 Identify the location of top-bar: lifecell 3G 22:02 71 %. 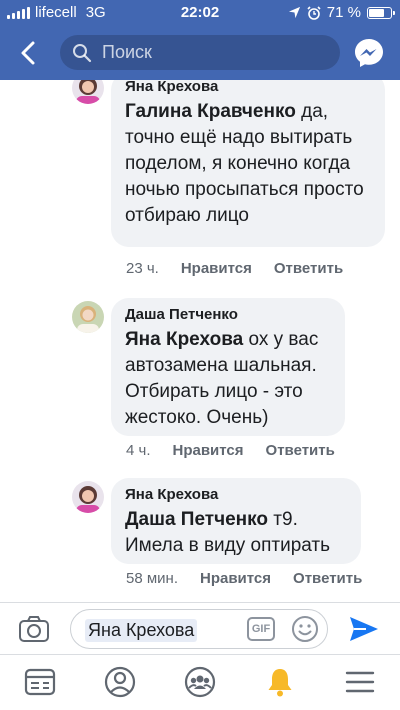
(200, 40).